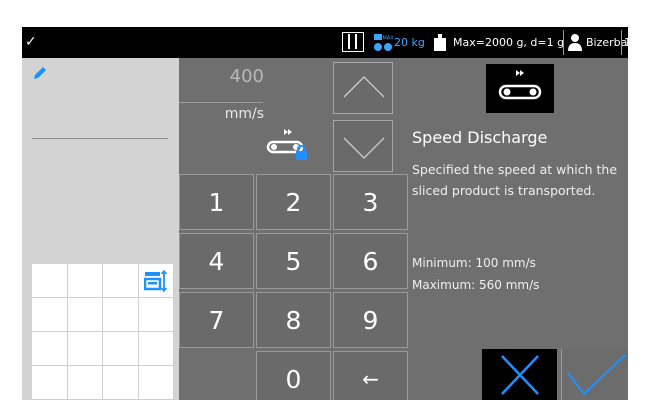 The height and width of the screenshot is (416, 651). Describe the element at coordinates (293, 320) in the screenshot. I see `key-8: 8` at that location.